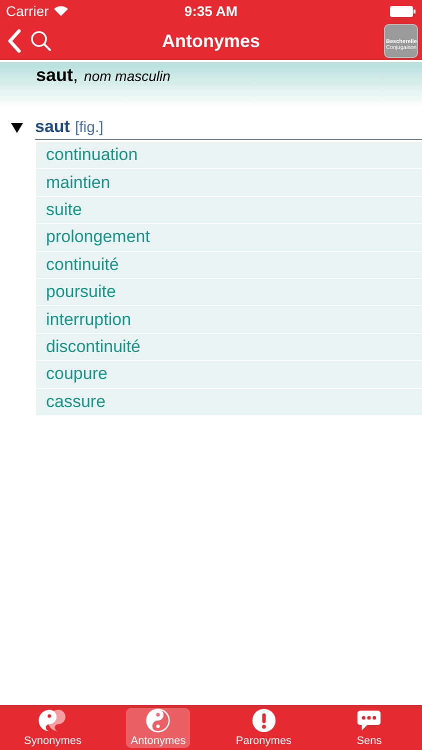  Describe the element at coordinates (229, 320) in the screenshot. I see `antonym-item: interruption` at that location.